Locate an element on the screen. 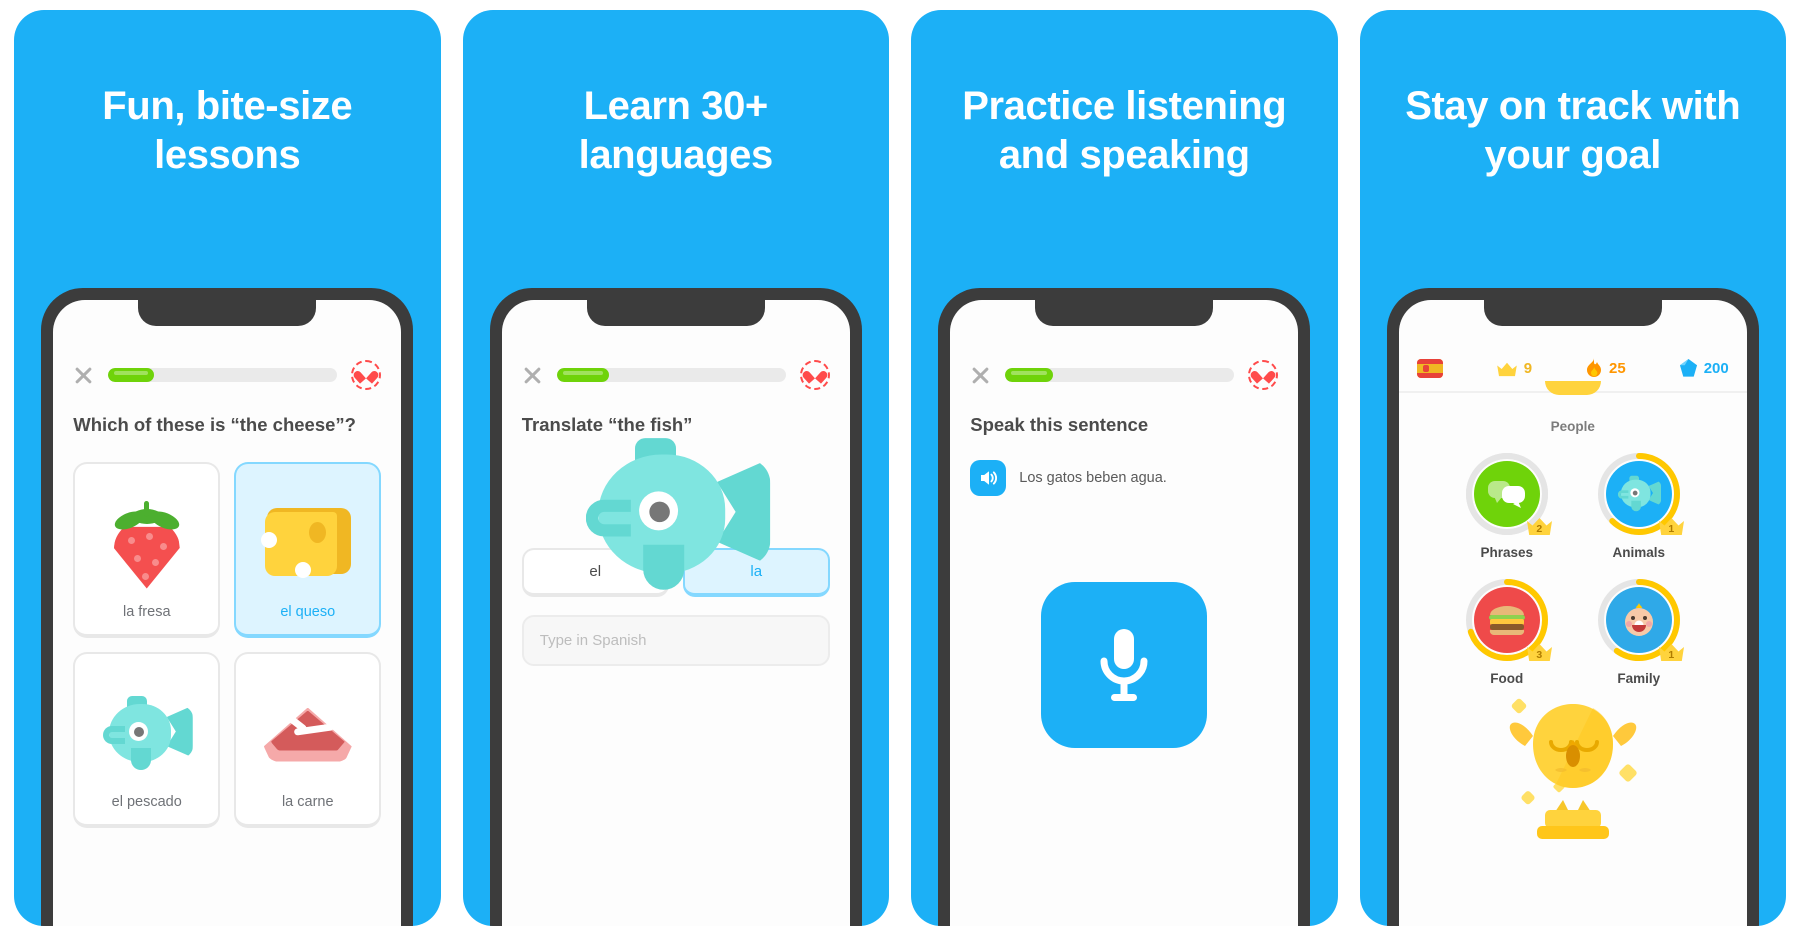 This screenshot has width=1800, height=926. sentence-text: Los gatos beben agua. is located at coordinates (1093, 477).